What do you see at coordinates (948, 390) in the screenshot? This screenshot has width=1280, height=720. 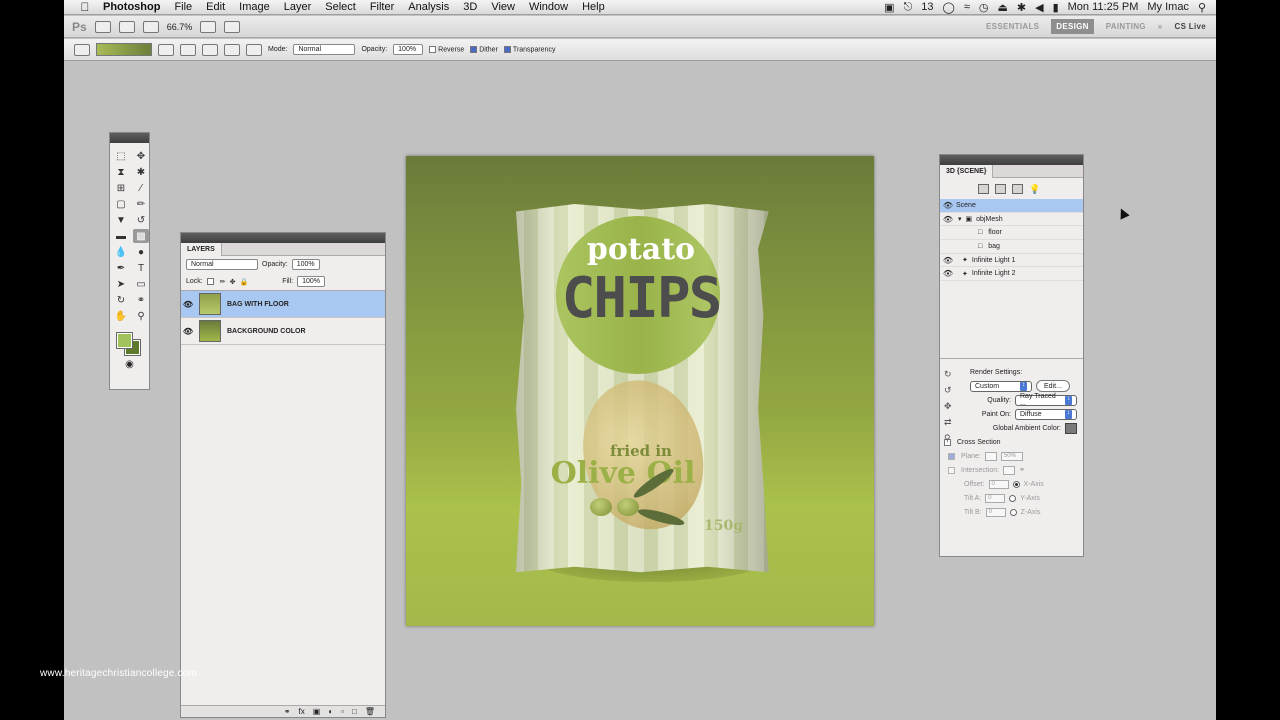 I see `3d-camera-roll-icon: ↺` at bounding box center [948, 390].